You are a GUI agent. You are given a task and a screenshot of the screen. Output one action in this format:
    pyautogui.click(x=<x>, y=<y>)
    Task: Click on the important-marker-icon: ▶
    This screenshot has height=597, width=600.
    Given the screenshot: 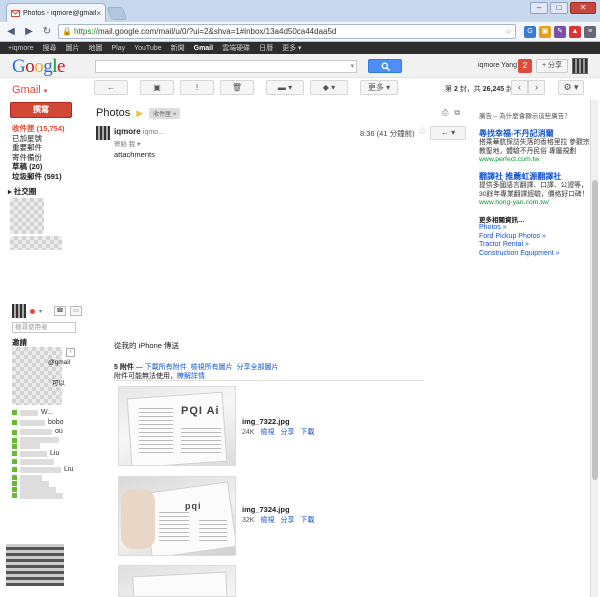 What is the action you would take?
    pyautogui.click(x=139, y=113)
    